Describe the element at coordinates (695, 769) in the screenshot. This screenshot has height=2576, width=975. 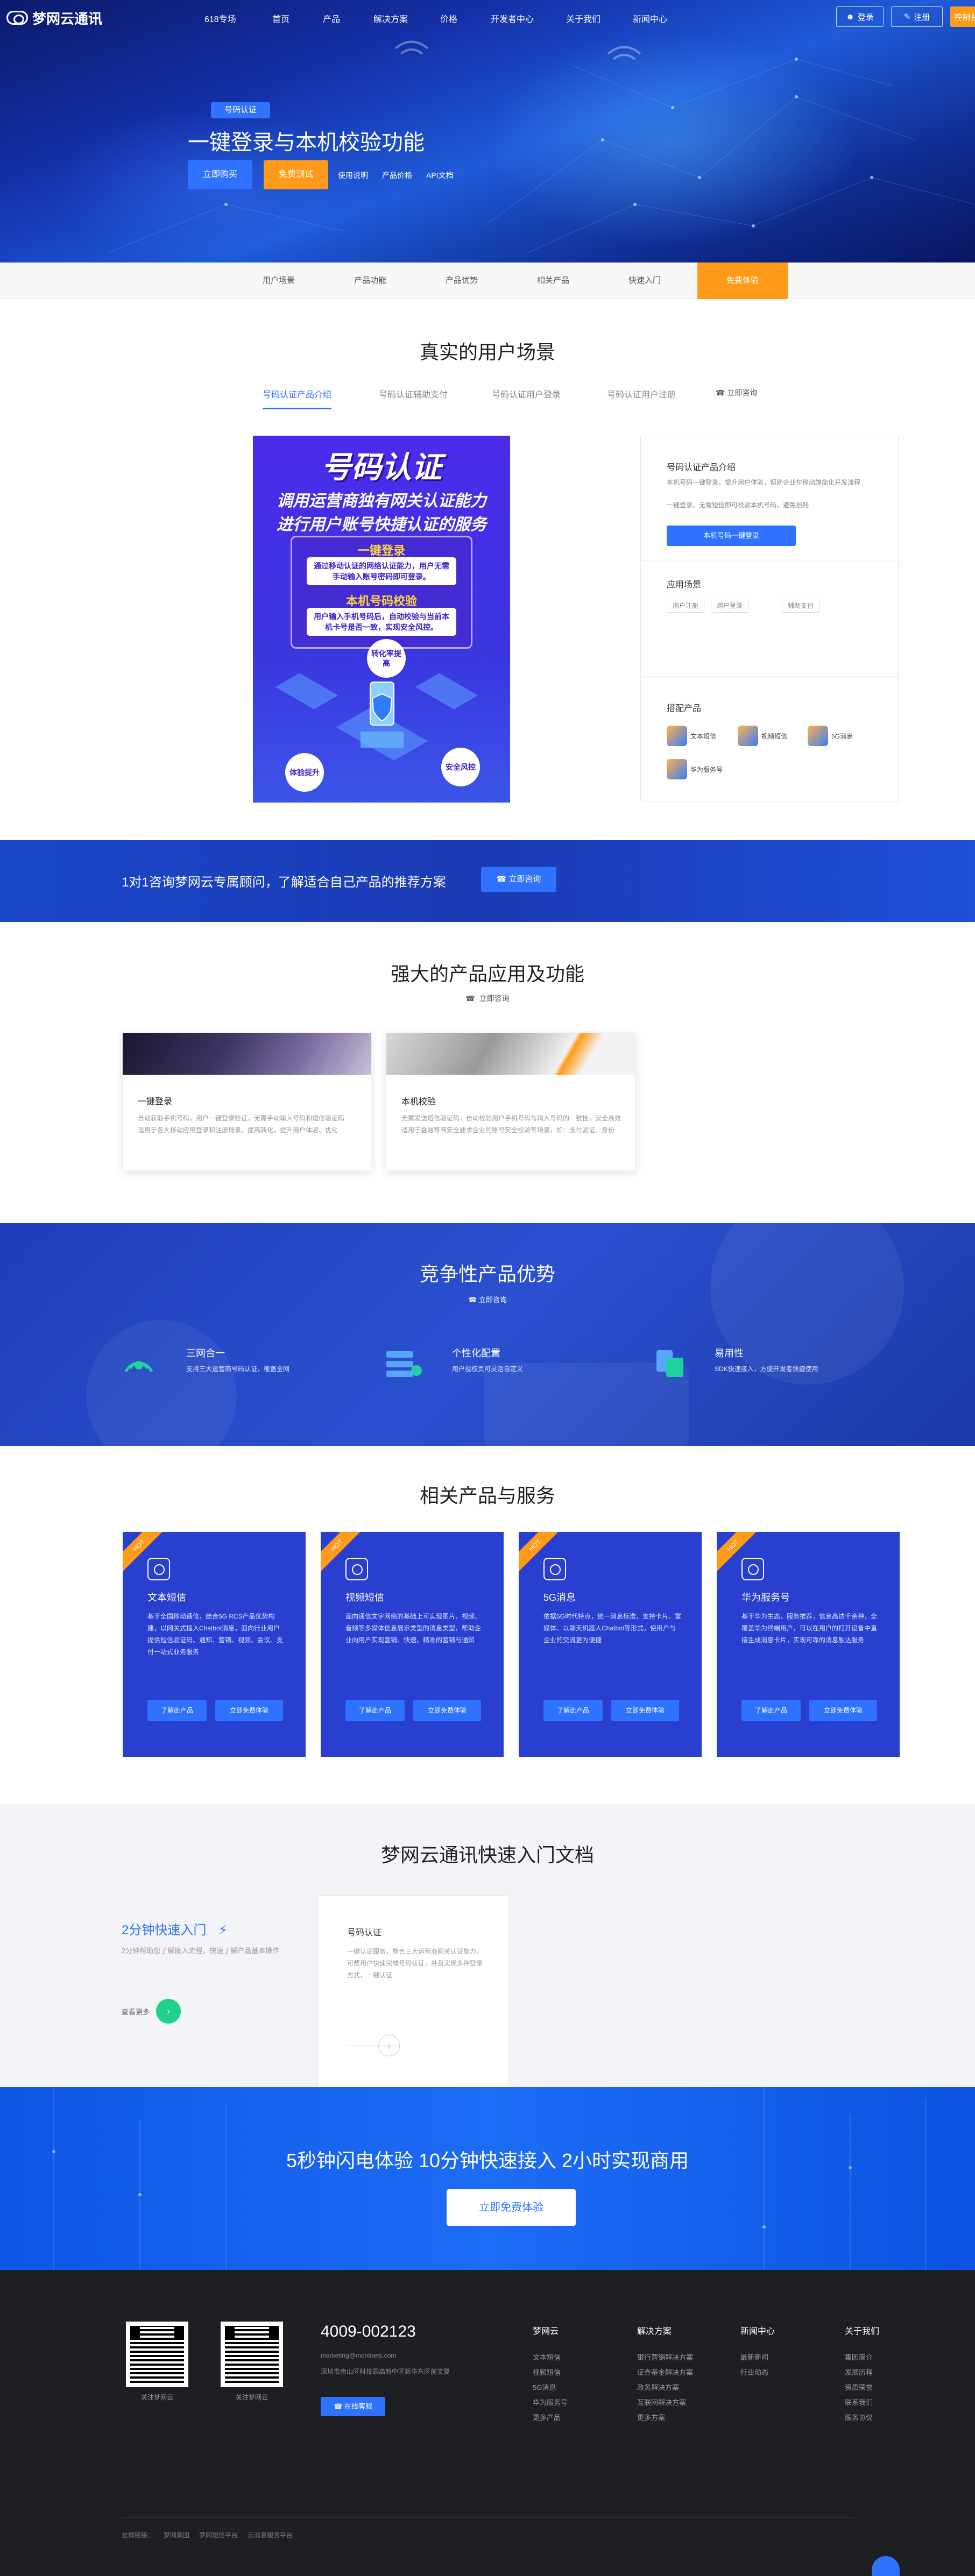
I see `bundle-product: 华为服务号` at that location.